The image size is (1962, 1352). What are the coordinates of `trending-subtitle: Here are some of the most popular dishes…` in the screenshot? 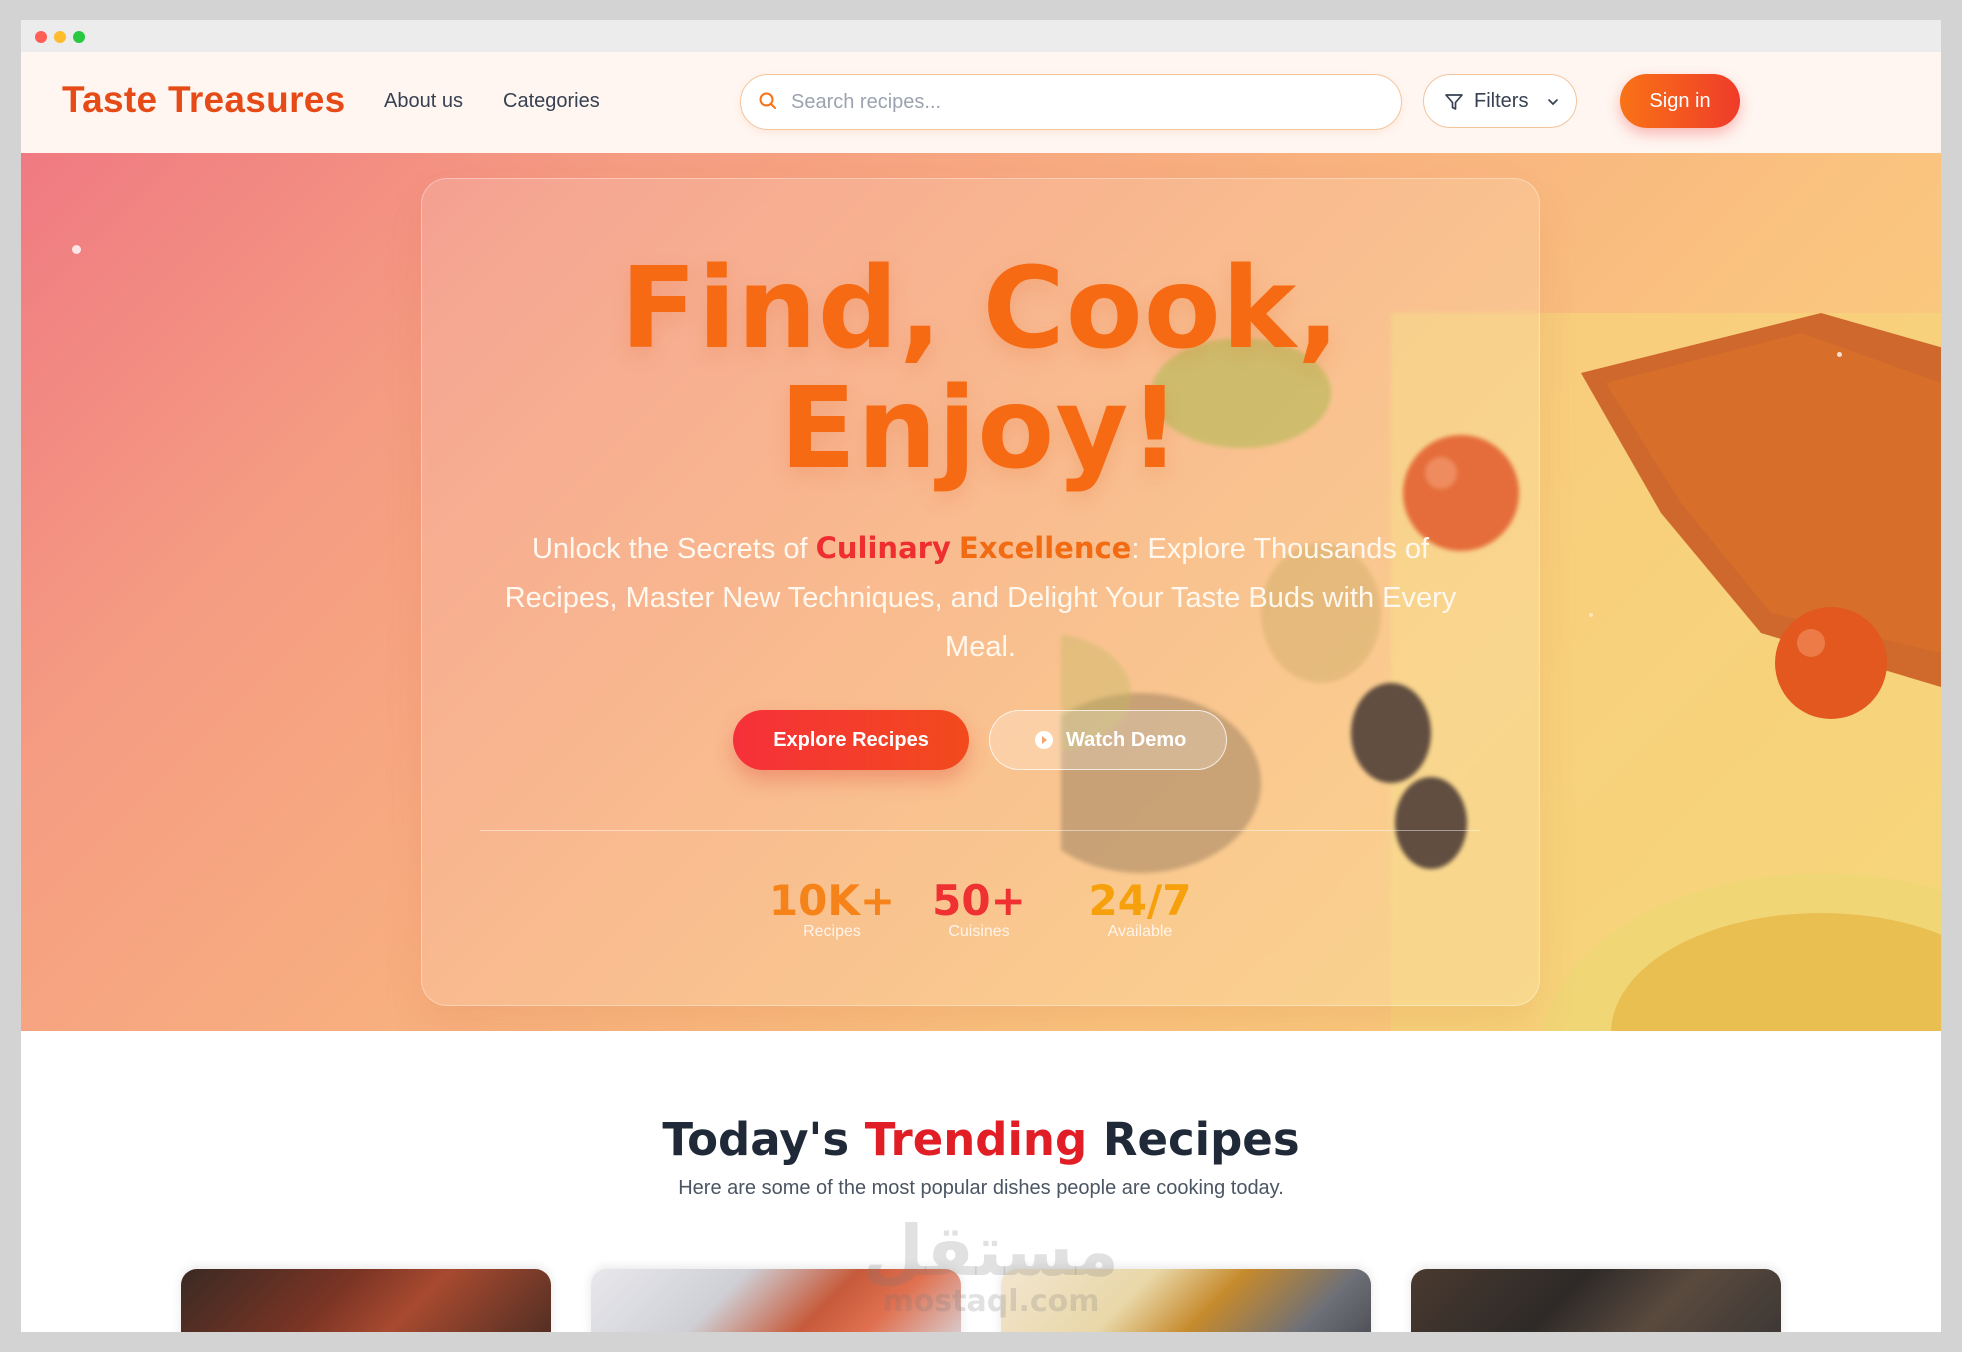 It's located at (981, 1188).